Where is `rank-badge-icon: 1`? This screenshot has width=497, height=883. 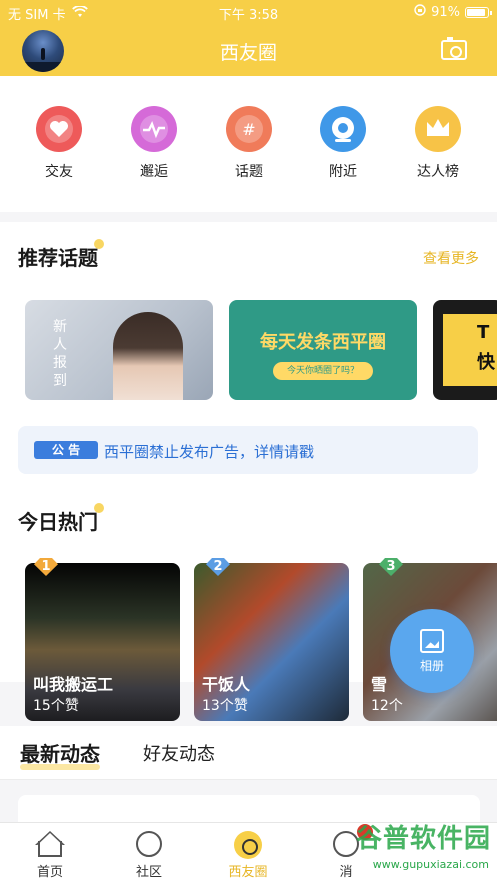 rank-badge-icon: 1 is located at coordinates (46, 569).